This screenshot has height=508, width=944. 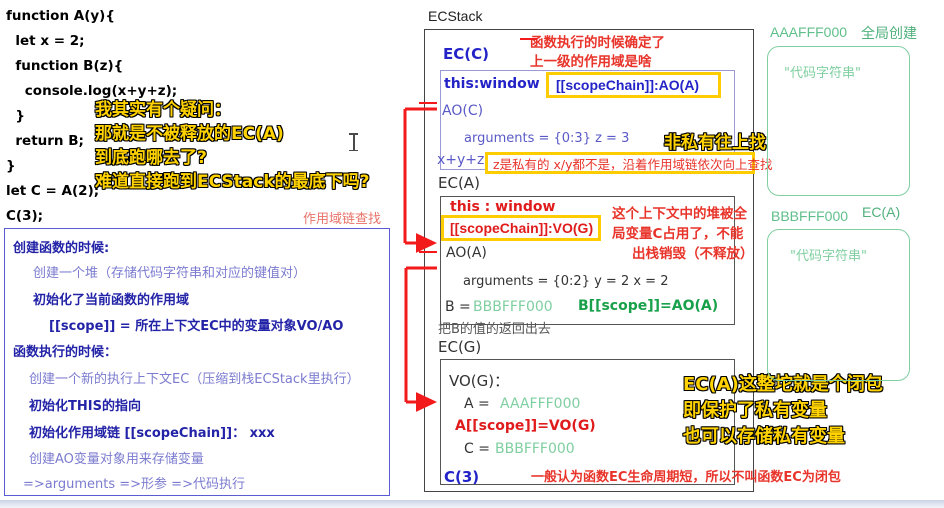 I want to click on ec-c-private-note-highlight: z是私有的 x/y都不是，沿着作用域链依次向上查找, so click(x=629, y=163).